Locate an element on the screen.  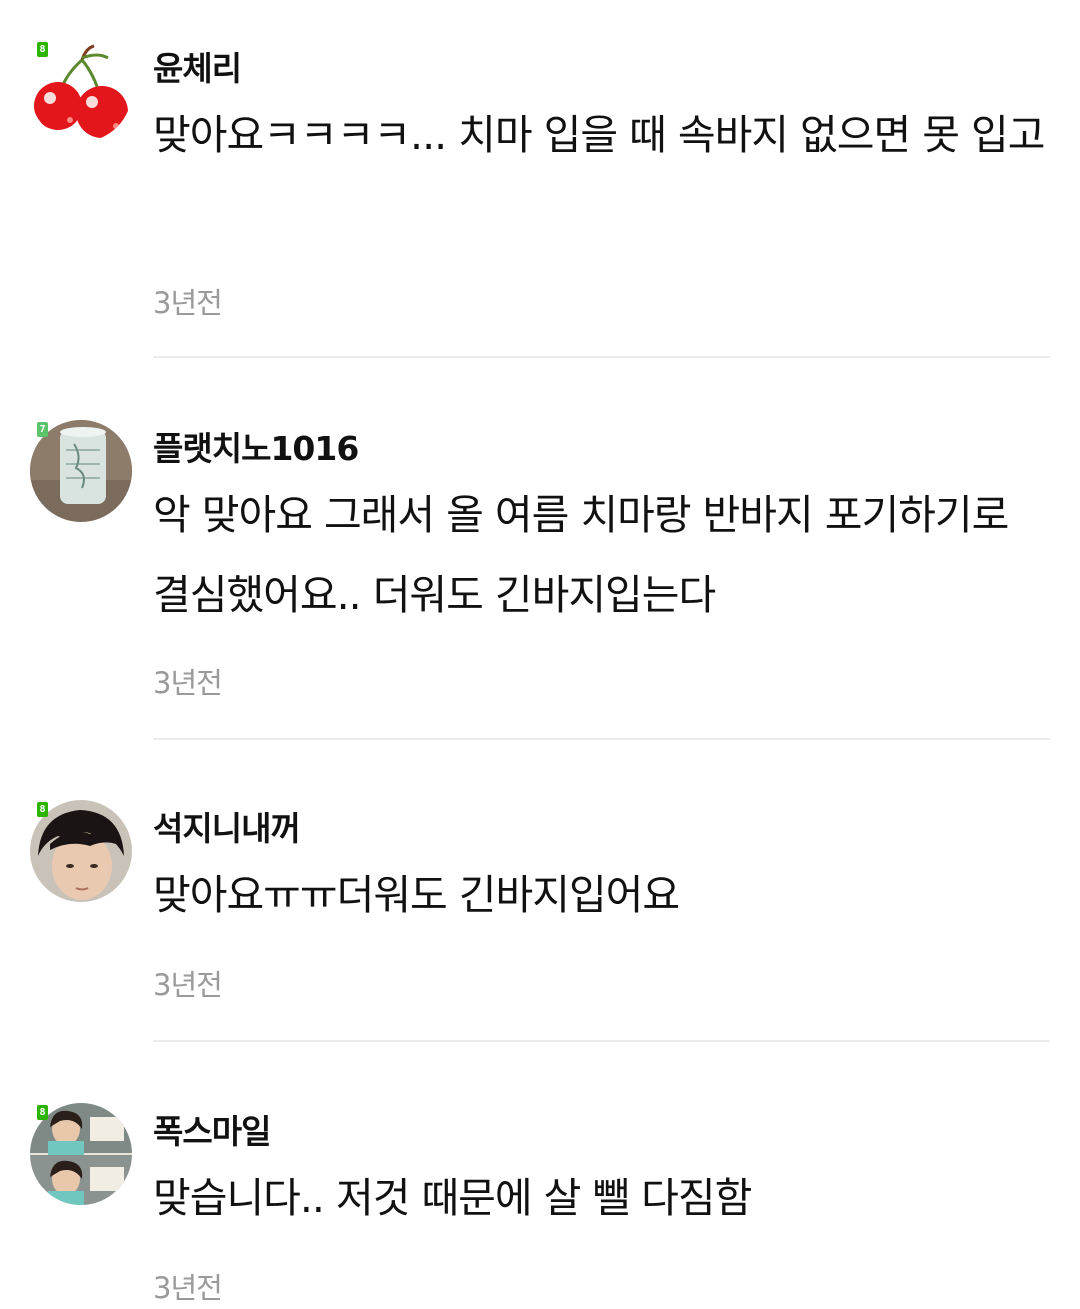
comment-text: 맞아요ㅠㅠ더워도 긴바지입어요 is located at coordinates (416, 895).